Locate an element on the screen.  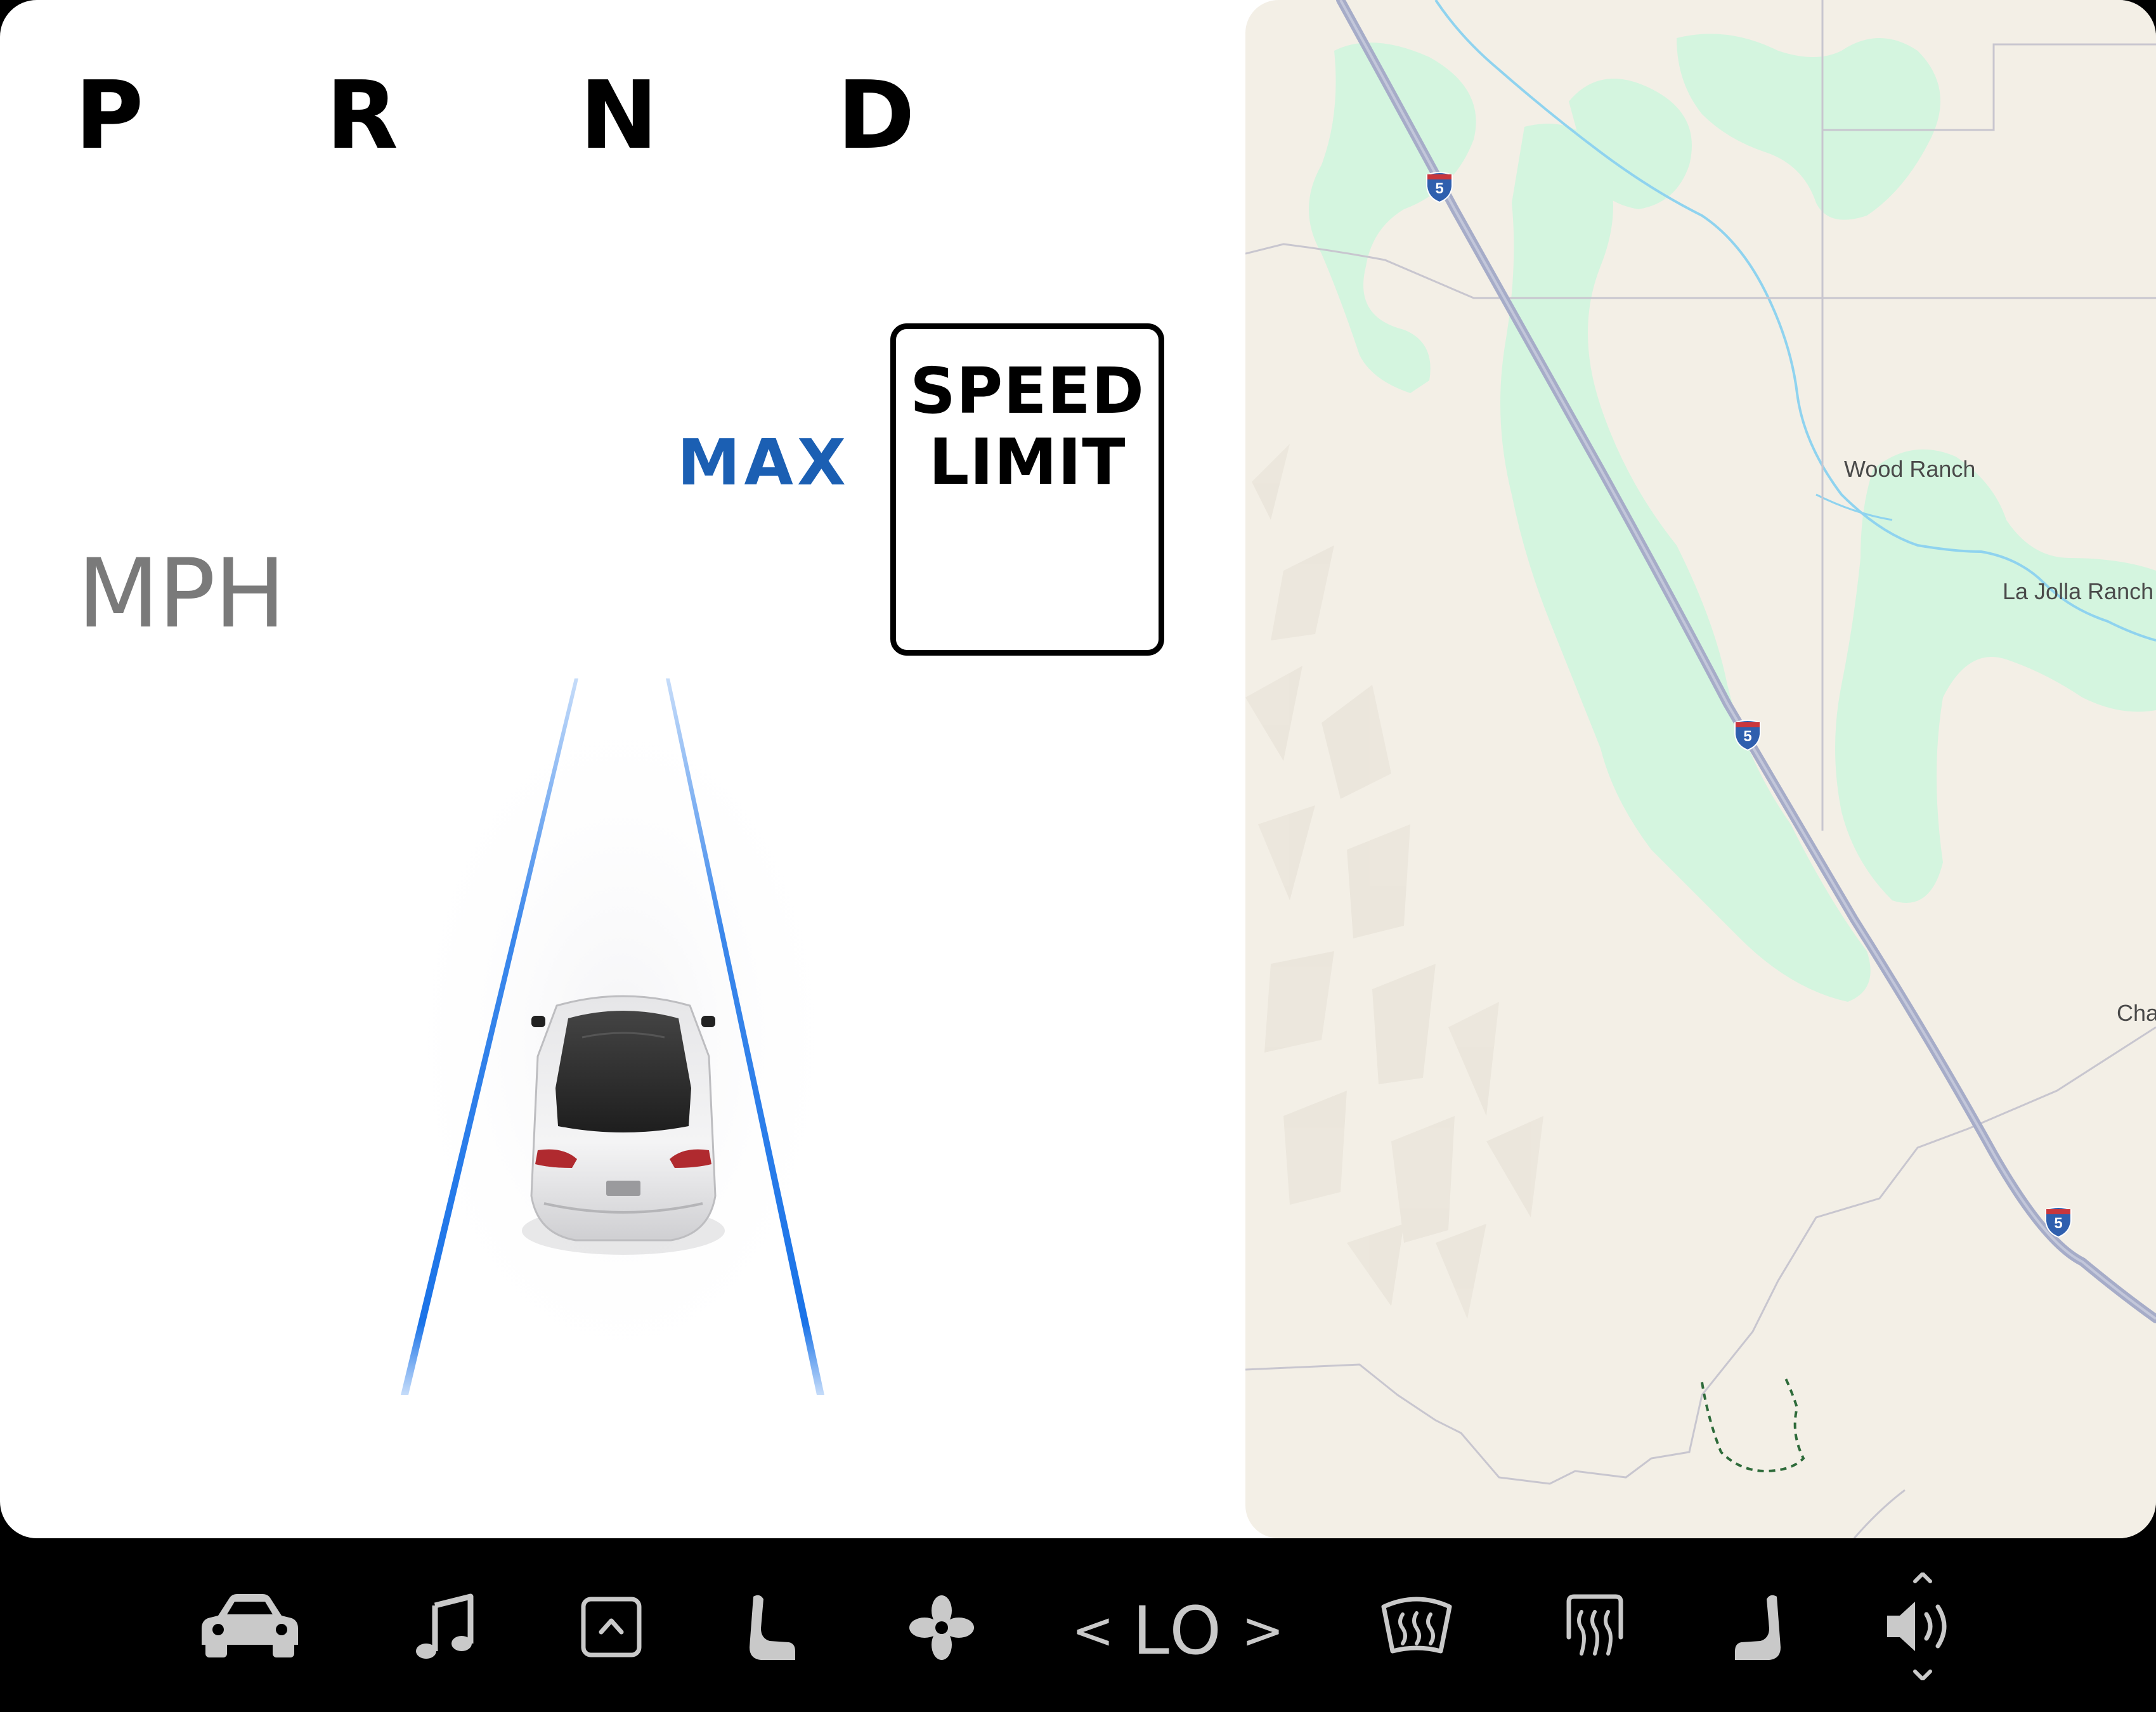
terrain-shading is located at coordinates (1394, 882).